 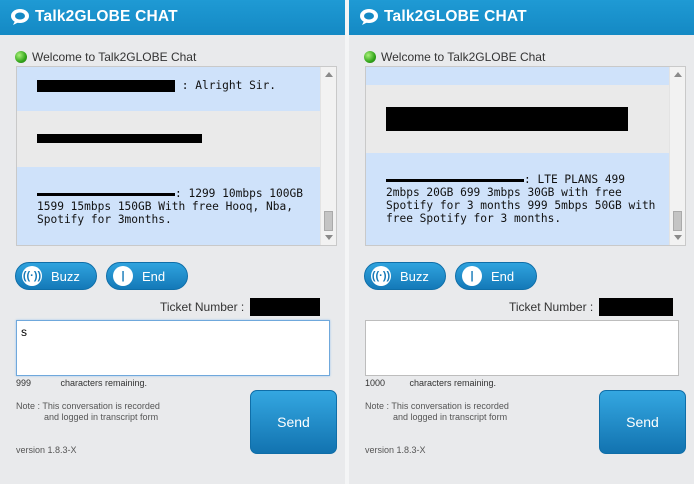 I want to click on characters-remaining: 999 characters remaining., so click(x=81, y=383).